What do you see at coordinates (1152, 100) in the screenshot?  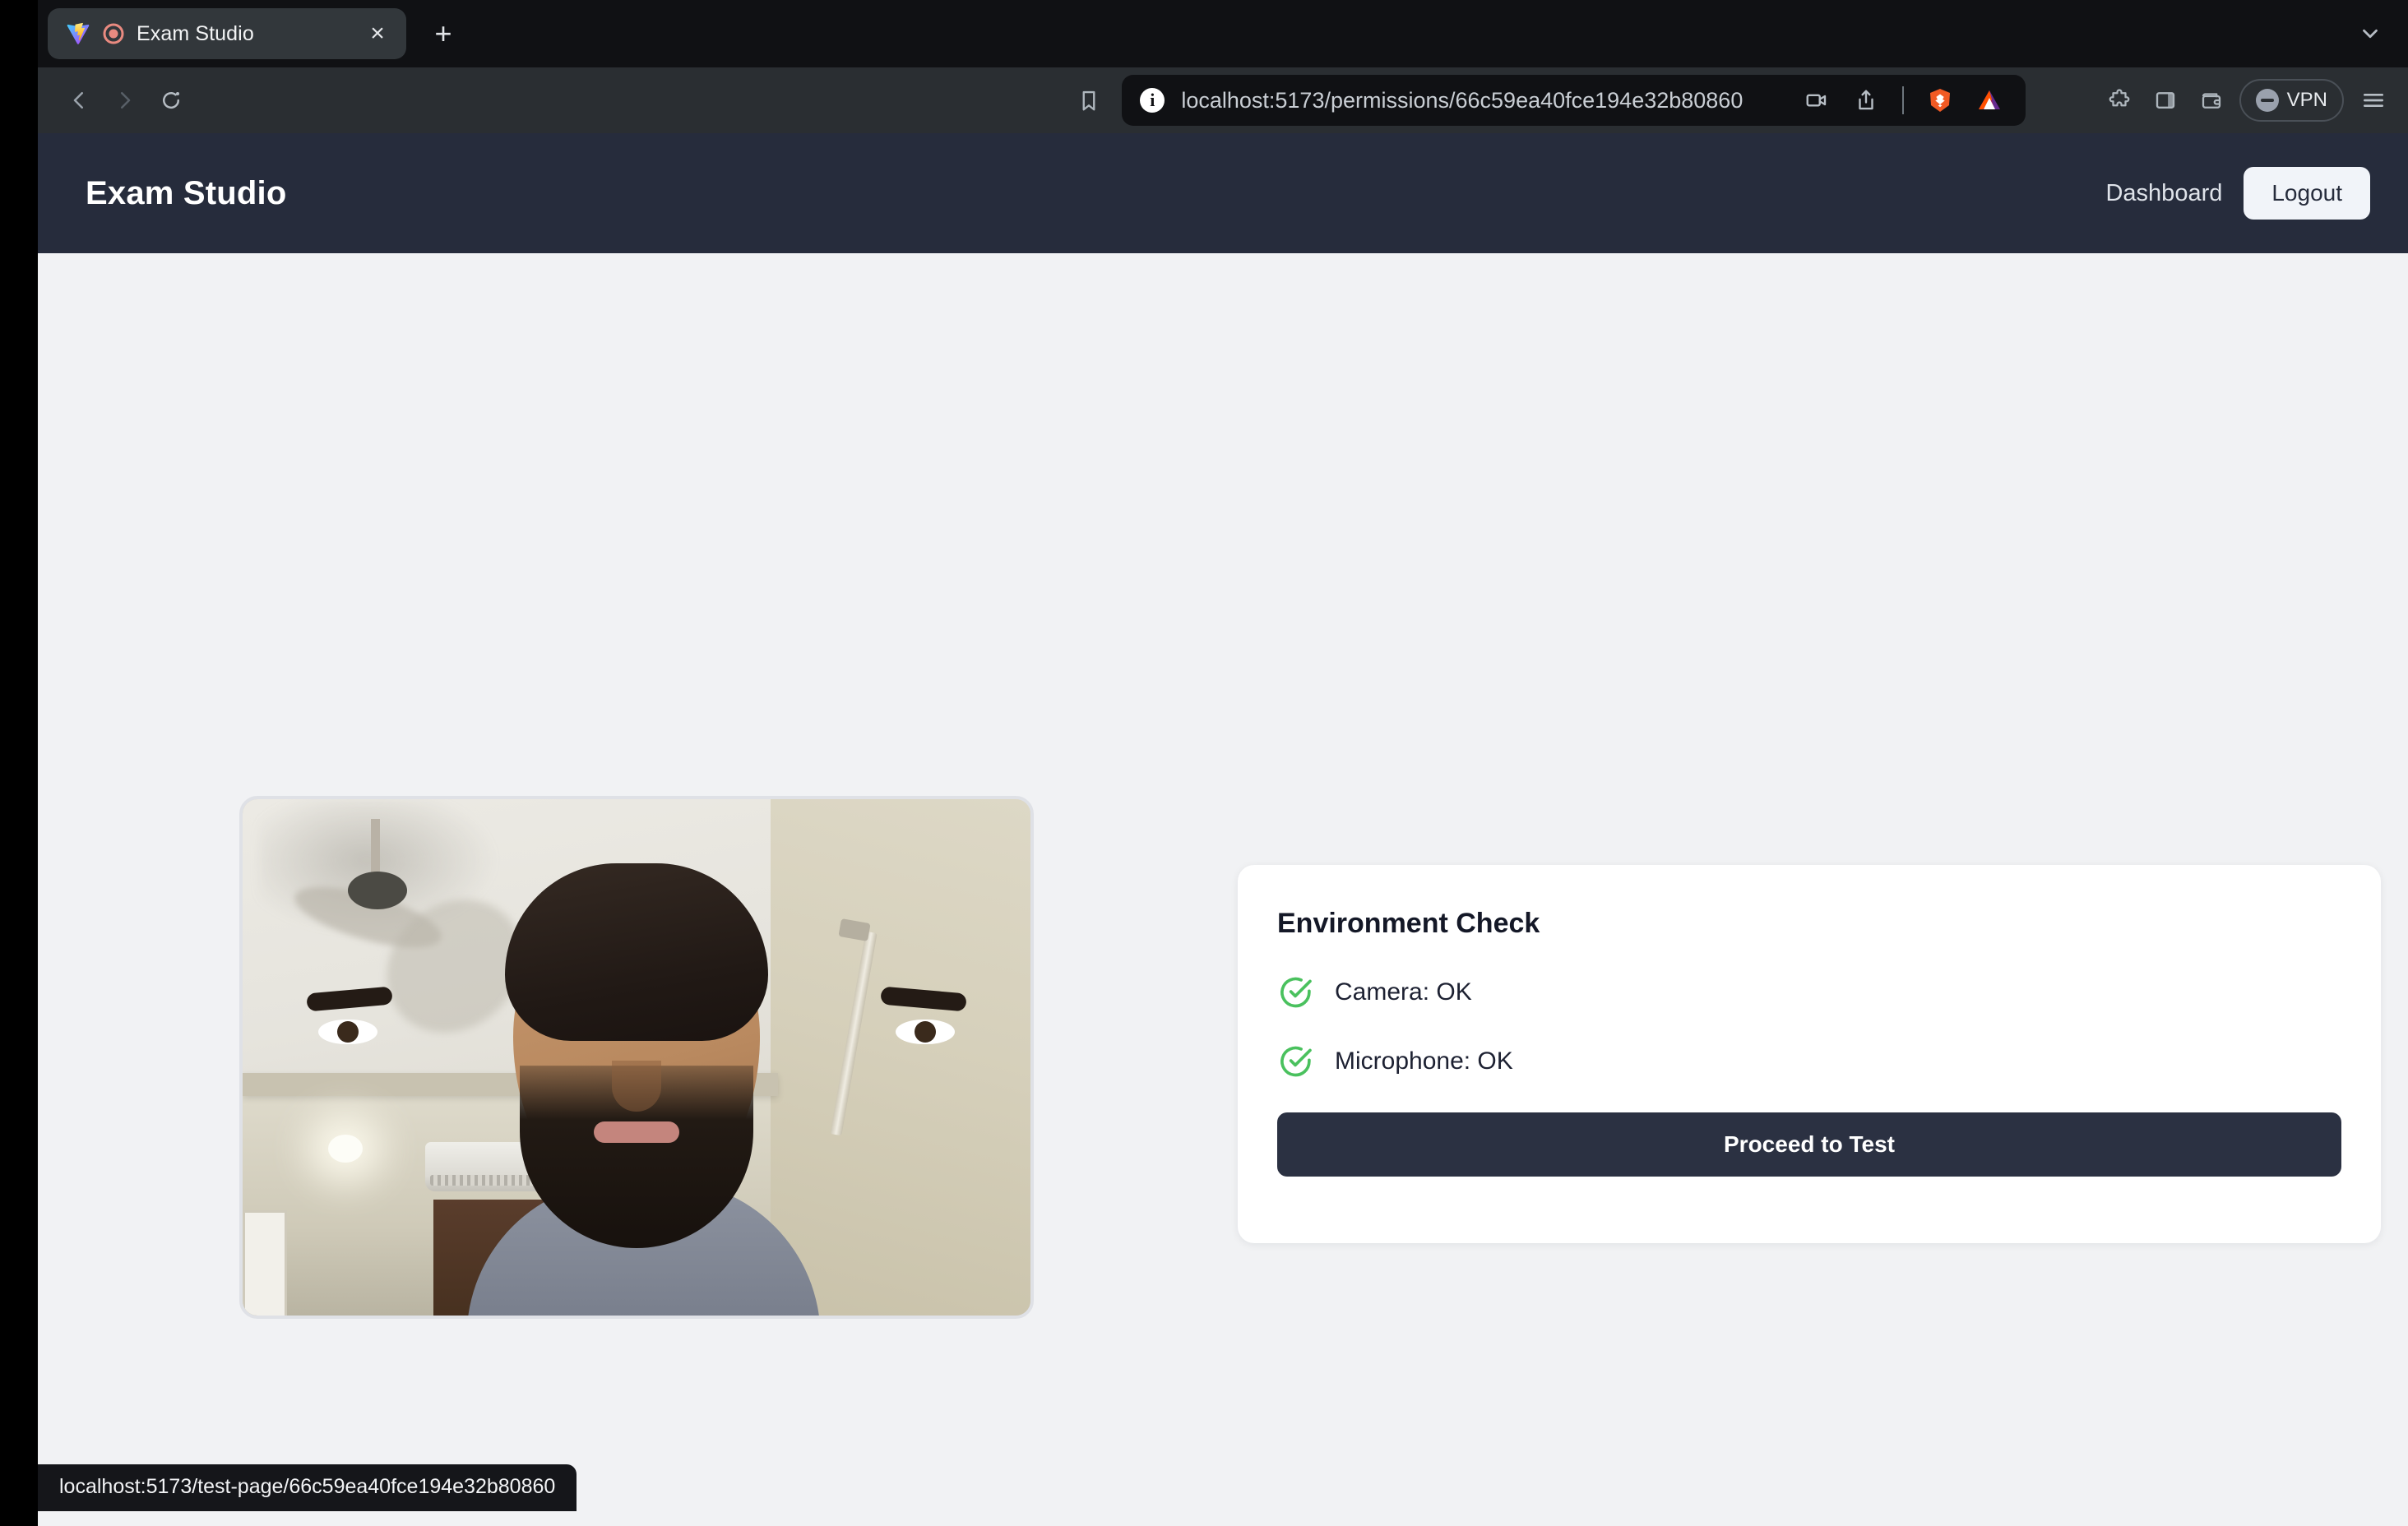 I see `site-info-icon: i` at bounding box center [1152, 100].